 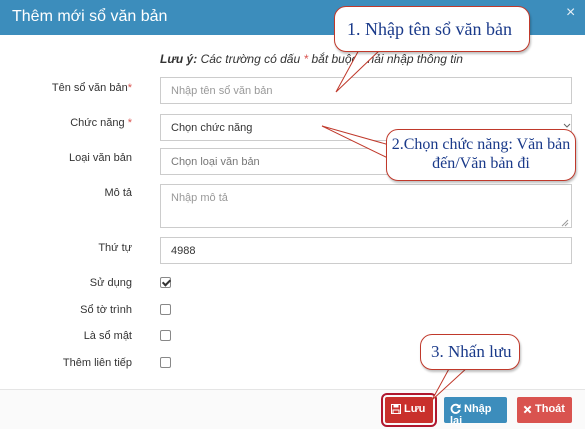 I want to click on callout3-pointer, so click(x=450, y=383).